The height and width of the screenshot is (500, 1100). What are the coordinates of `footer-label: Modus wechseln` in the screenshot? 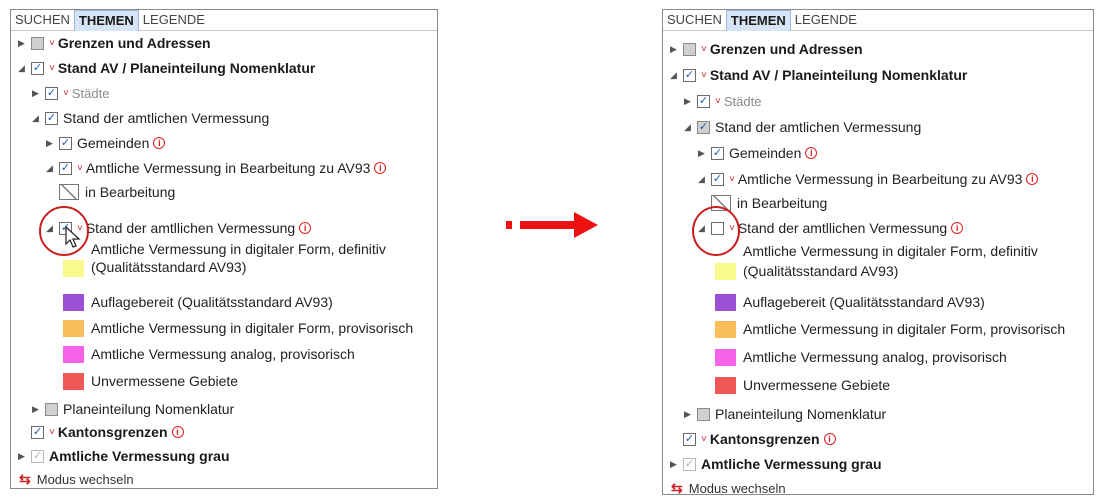 It's located at (85, 479).